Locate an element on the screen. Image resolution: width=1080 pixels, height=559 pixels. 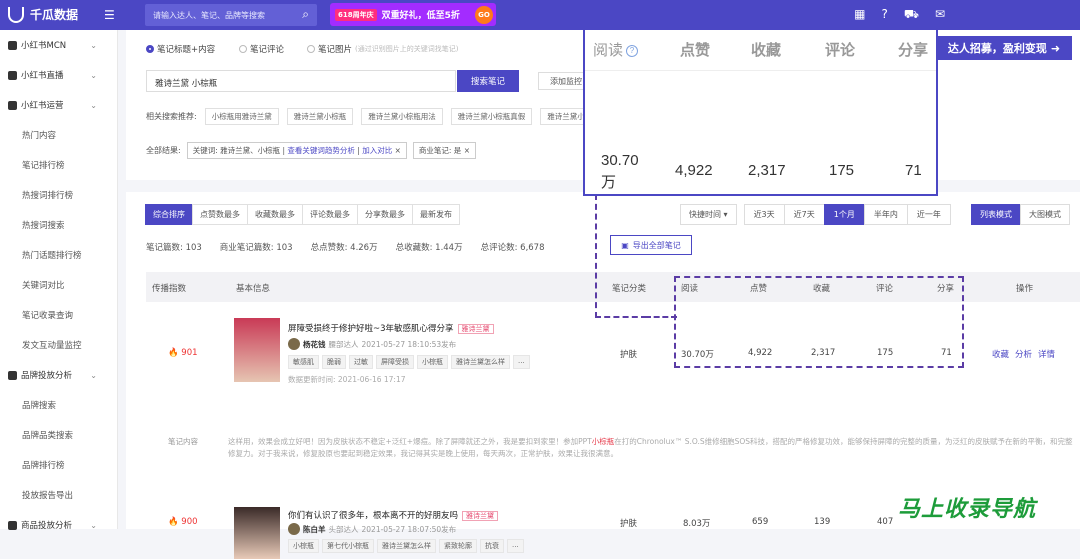
avatar is located at coordinates (294, 529).